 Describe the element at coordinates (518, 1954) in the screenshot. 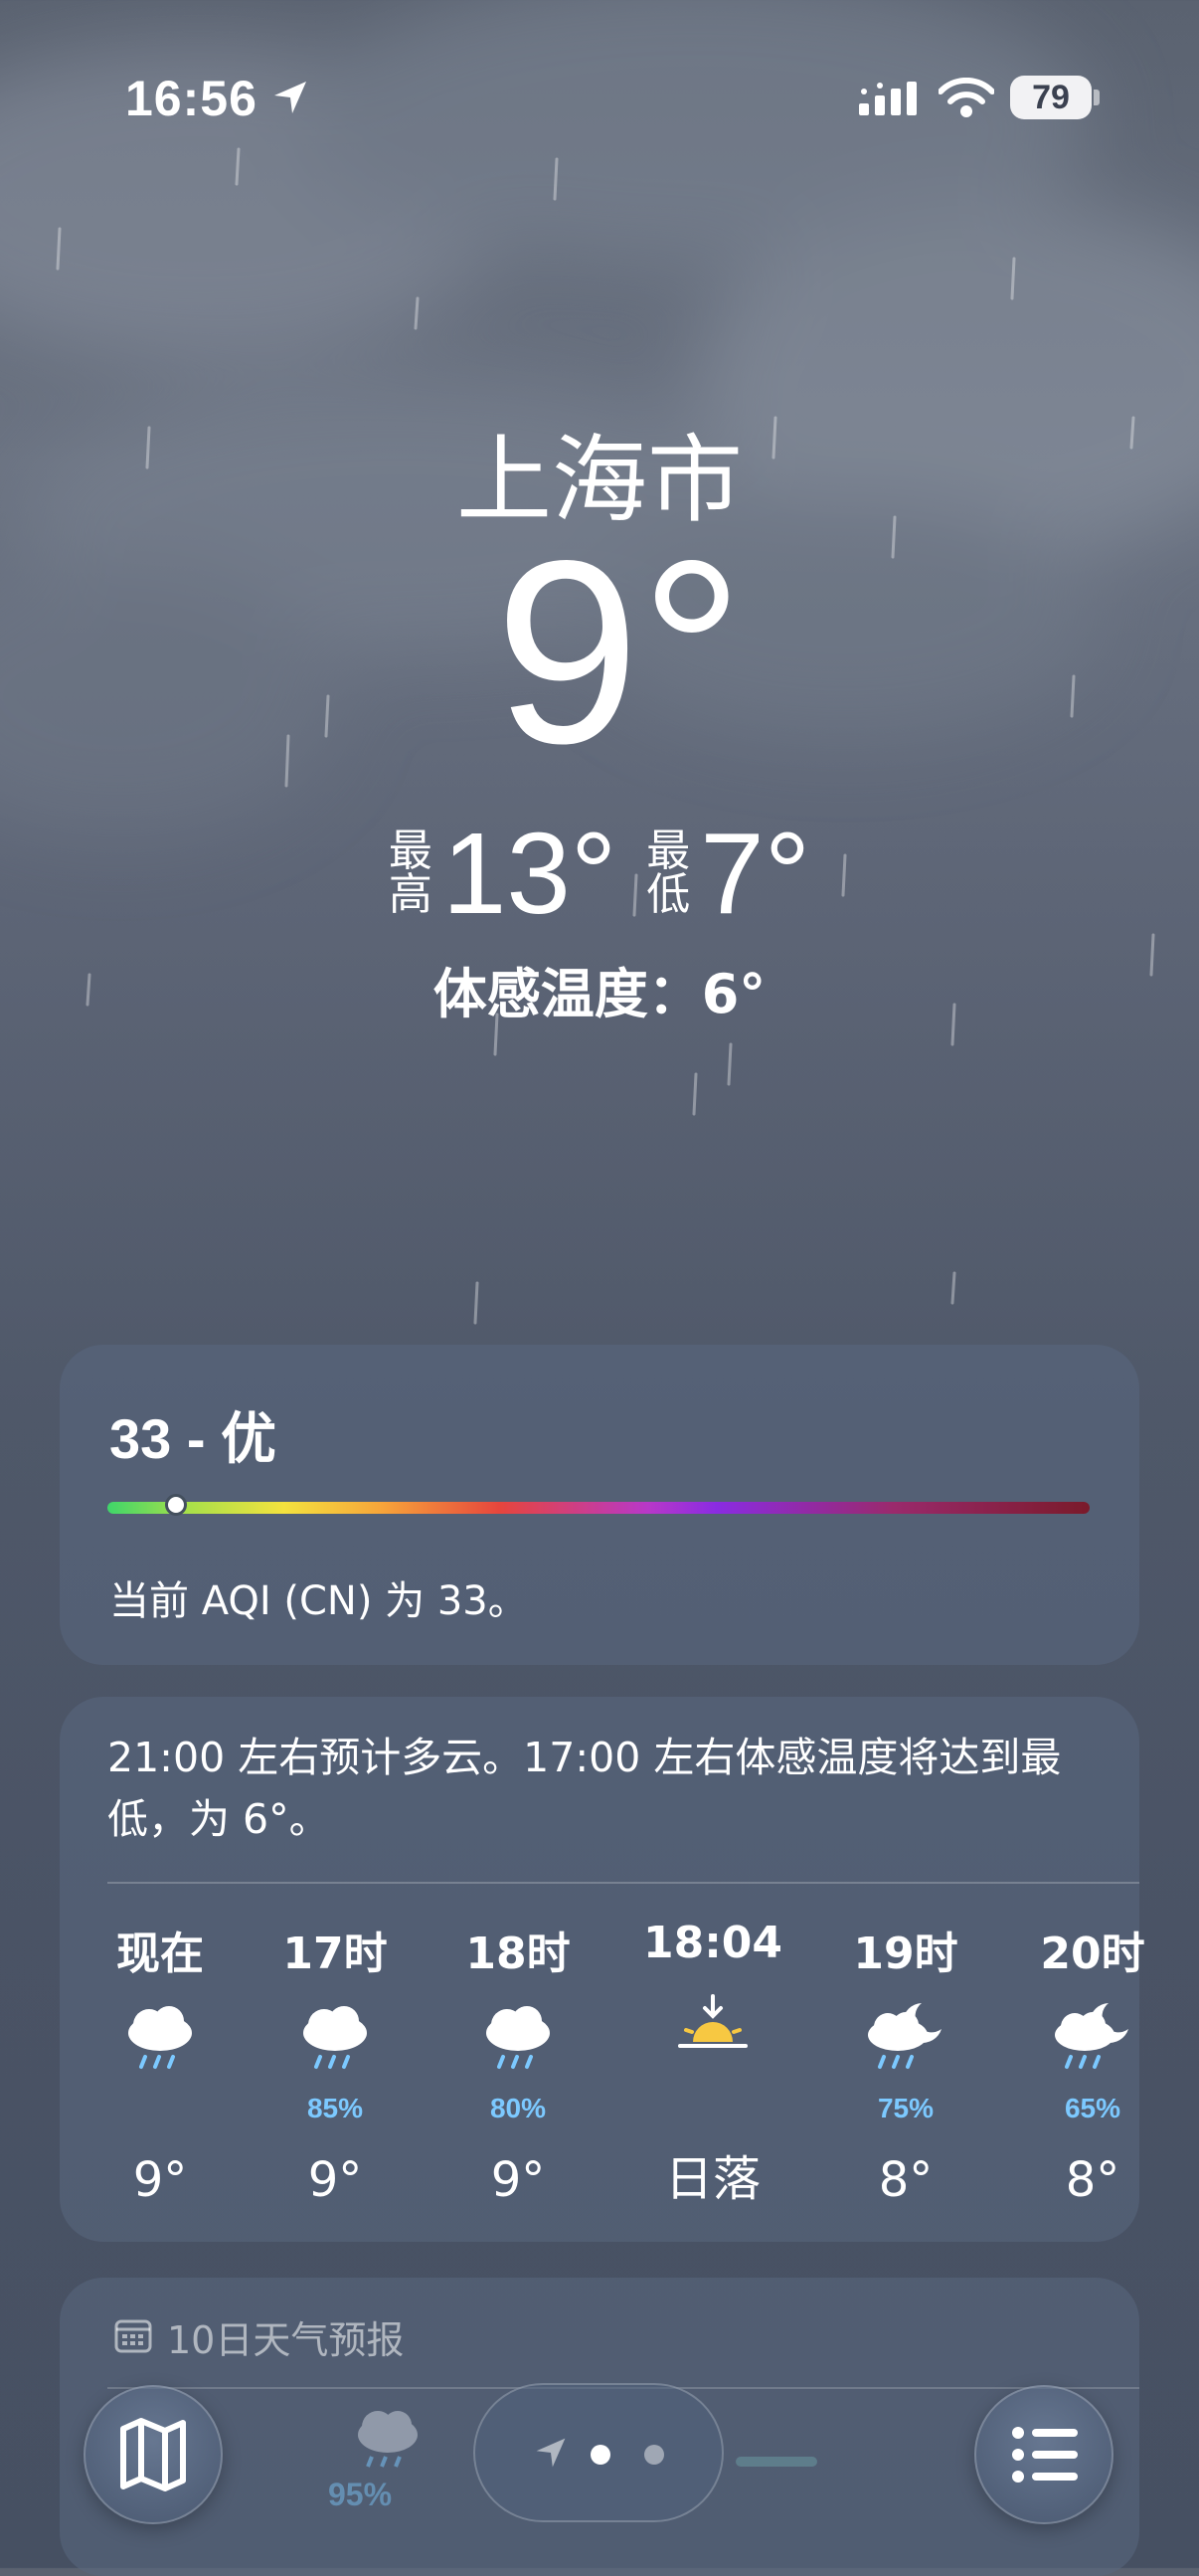

I see `hour-label: 18时` at that location.